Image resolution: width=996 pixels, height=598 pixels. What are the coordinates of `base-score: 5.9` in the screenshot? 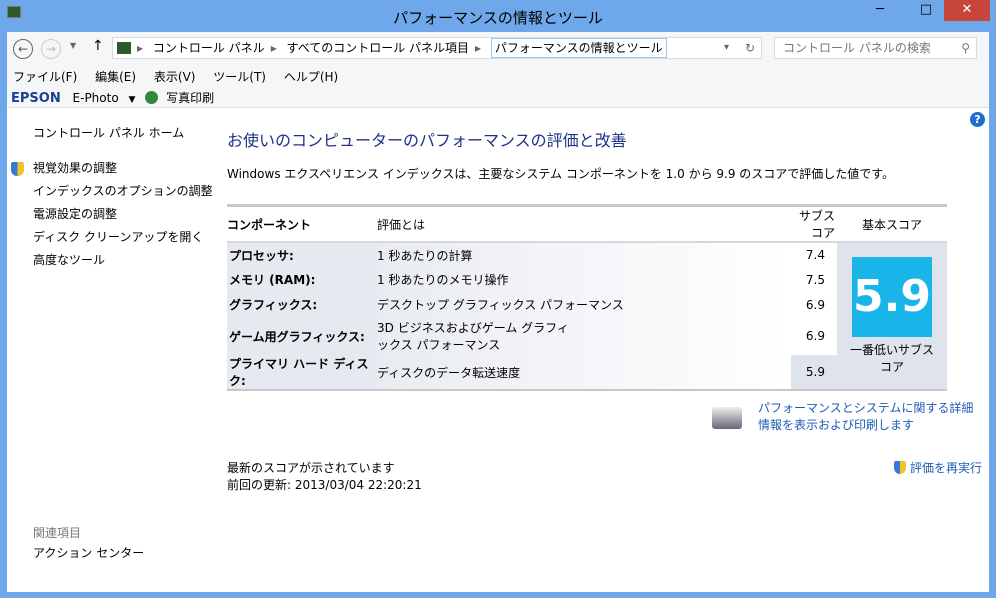 It's located at (892, 297).